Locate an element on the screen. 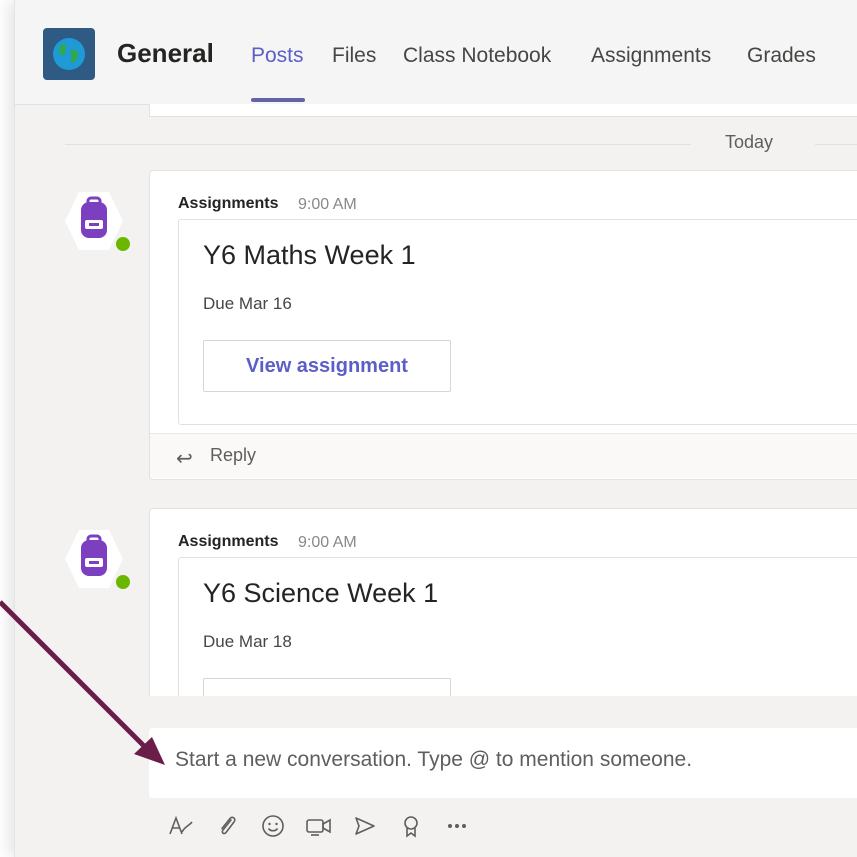 The image size is (857, 857). assignment-title: Y6 Science Week 1 is located at coordinates (321, 593).